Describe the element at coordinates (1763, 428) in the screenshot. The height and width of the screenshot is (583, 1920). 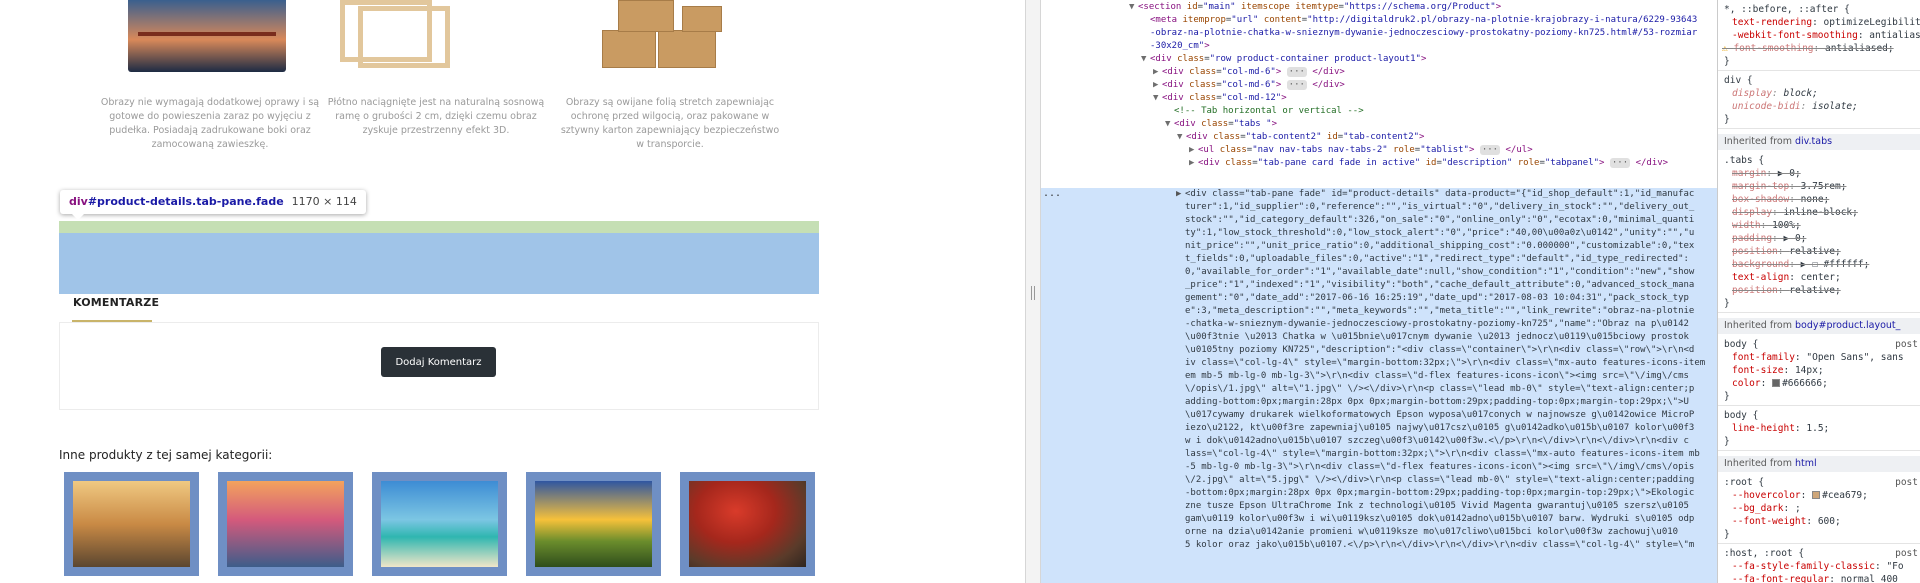
I see `css-property: line-height` at that location.